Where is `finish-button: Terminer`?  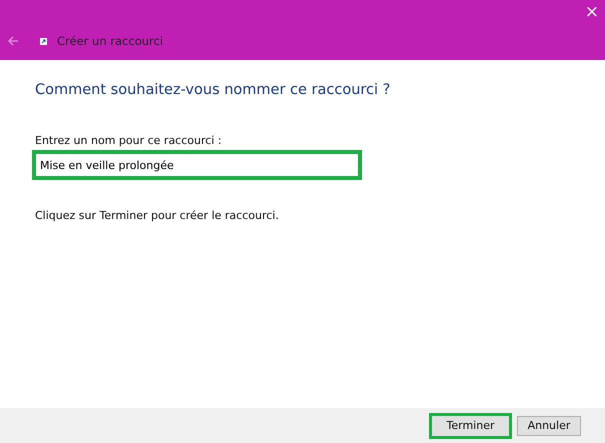
finish-button: Terminer is located at coordinates (470, 425).